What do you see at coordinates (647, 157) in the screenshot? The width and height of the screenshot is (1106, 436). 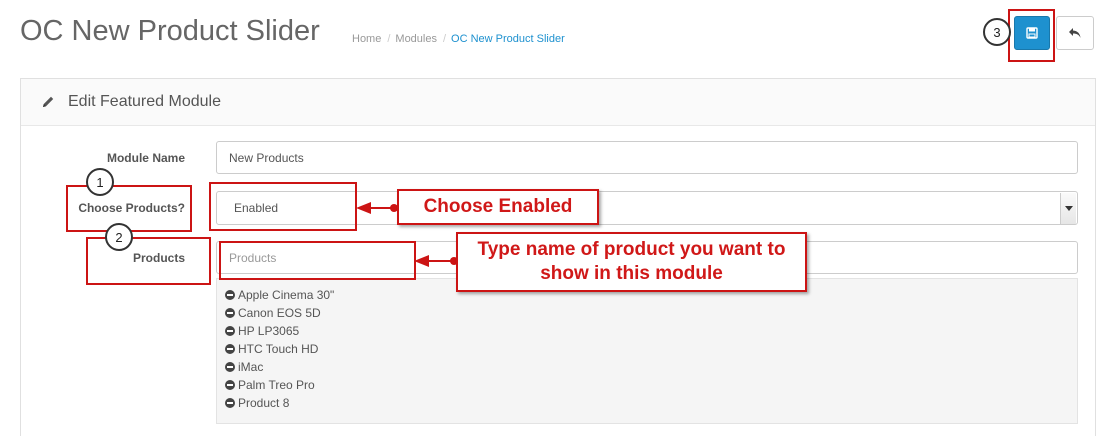 I see `module-name-input: New Products` at bounding box center [647, 157].